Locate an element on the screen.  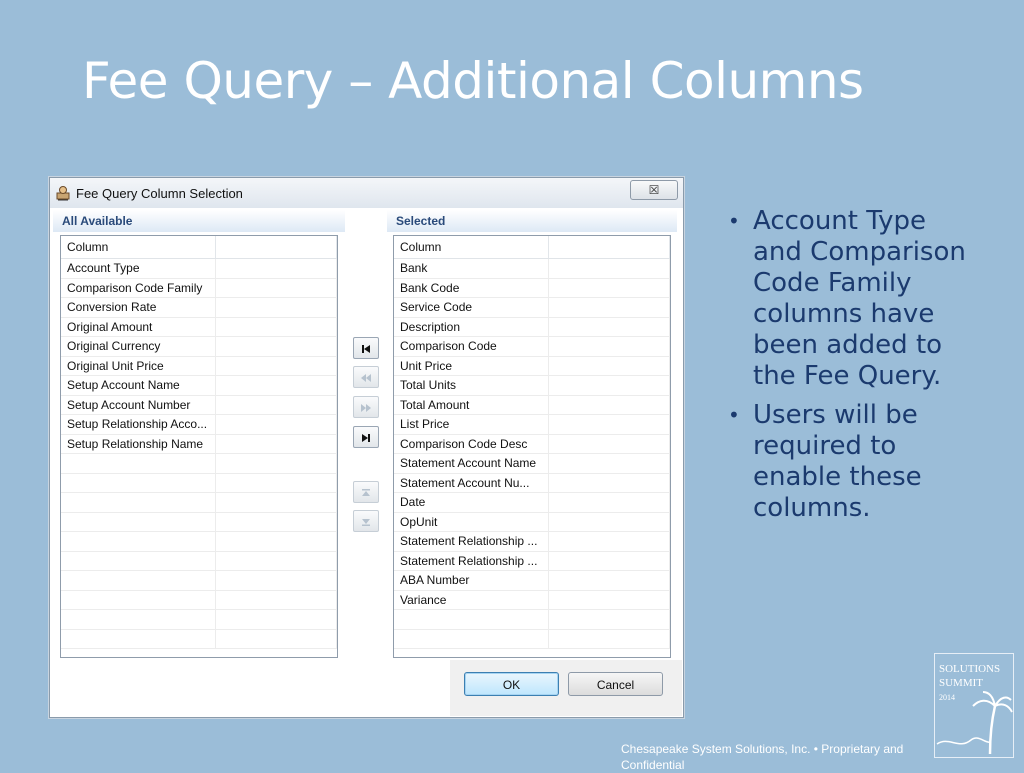
list-item: Unit Price is located at coordinates (532, 366).